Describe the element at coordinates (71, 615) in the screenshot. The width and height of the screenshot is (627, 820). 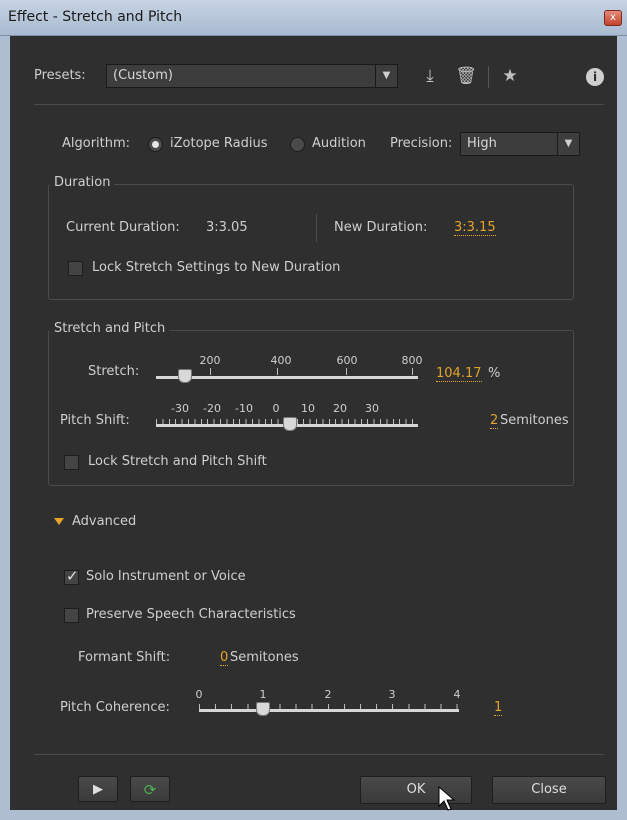
I see `preserve-speech-checkbox` at that location.